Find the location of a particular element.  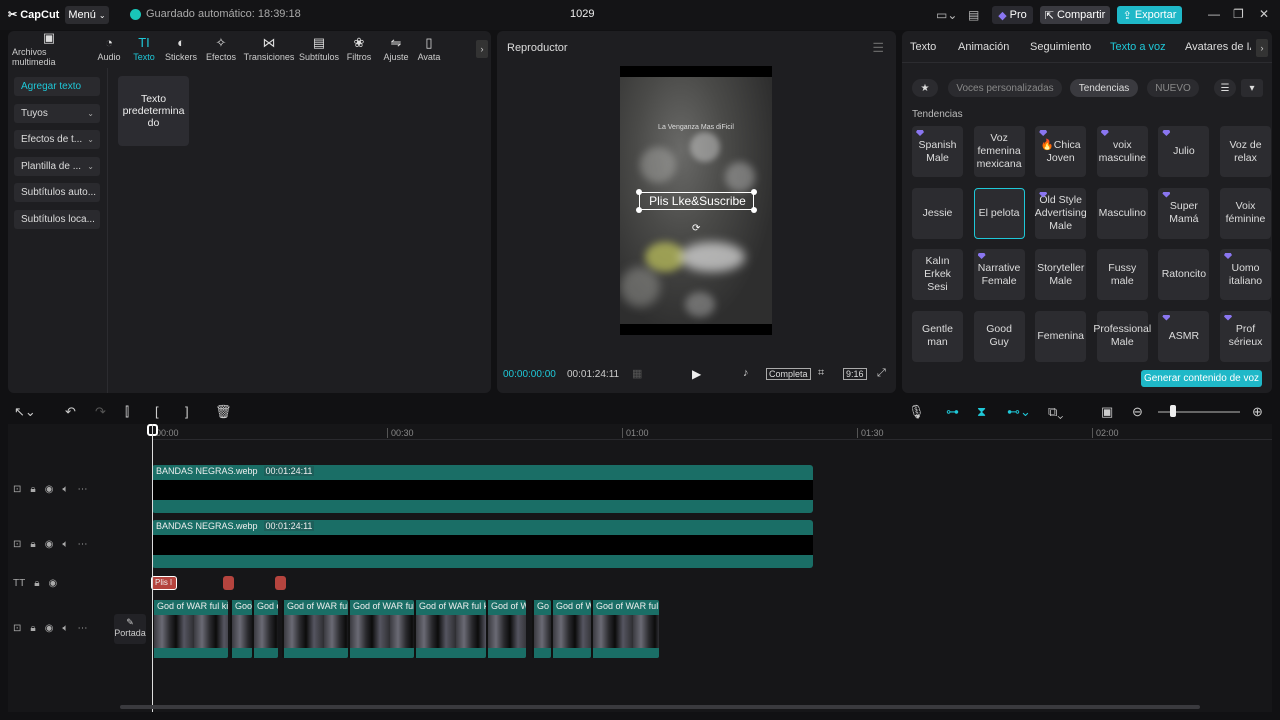

undo-icon: ↶ is located at coordinates (70, 412).